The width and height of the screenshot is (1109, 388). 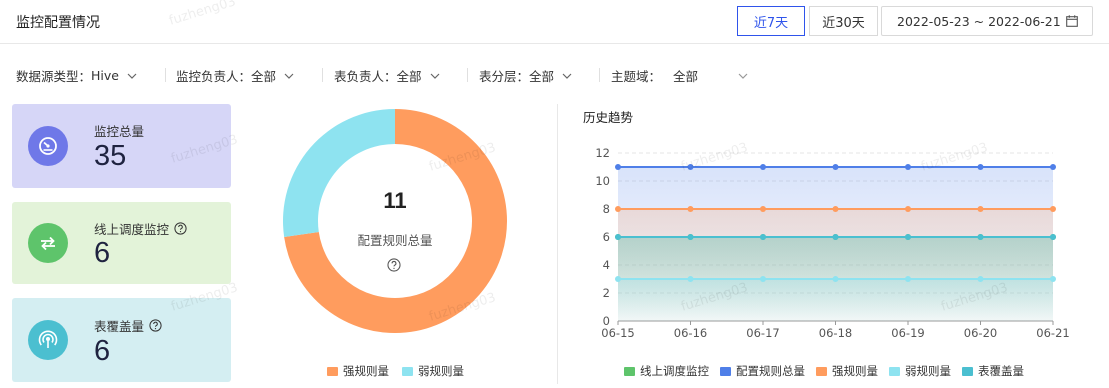 What do you see at coordinates (339, 173) in the screenshot?
I see `donut-slice-weak` at bounding box center [339, 173].